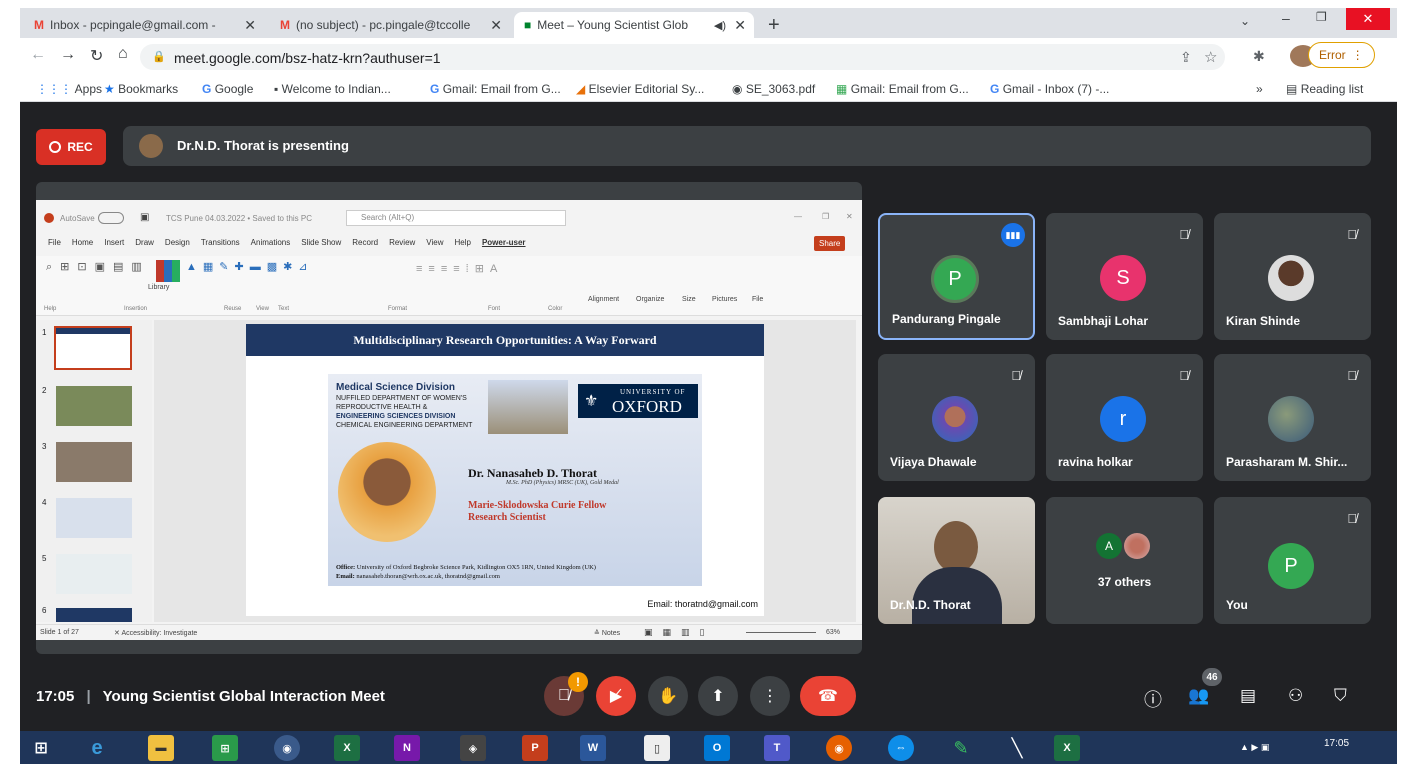 This screenshot has height=764, width=1417. I want to click on chevron-down-icon: ⌄, so click(1245, 21).